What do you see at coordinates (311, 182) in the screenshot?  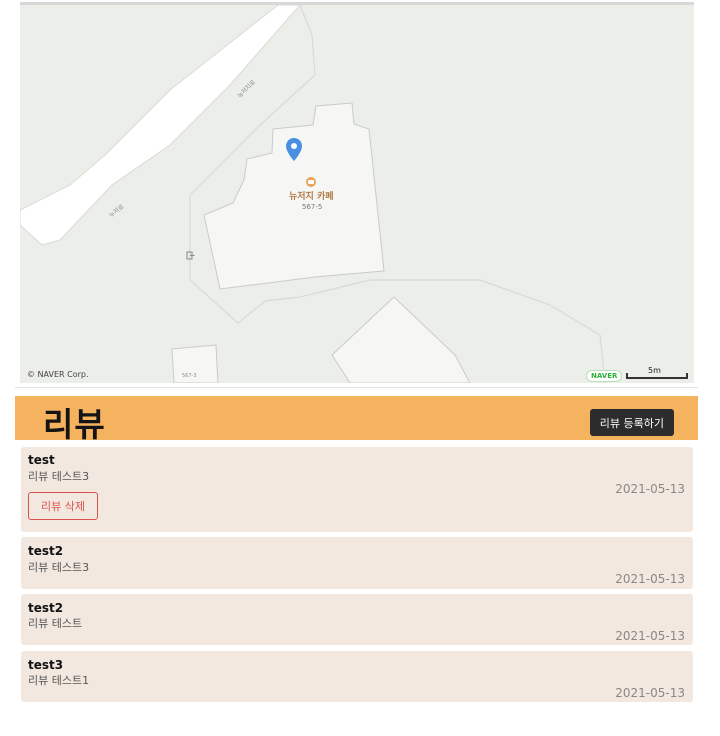 I see `cafe-icon` at bounding box center [311, 182].